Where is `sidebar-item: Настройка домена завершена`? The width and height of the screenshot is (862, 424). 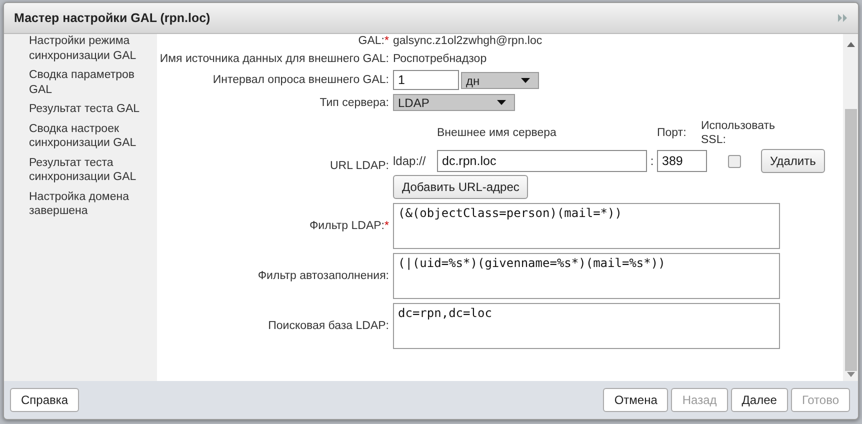
sidebar-item: Настройка домена завершена is located at coordinates (86, 204).